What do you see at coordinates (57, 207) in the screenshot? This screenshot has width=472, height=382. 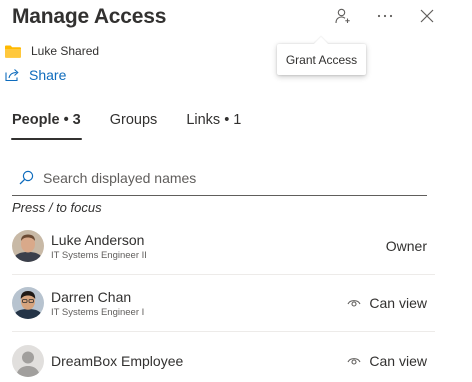 I see `search-hint: Press / to focus` at bounding box center [57, 207].